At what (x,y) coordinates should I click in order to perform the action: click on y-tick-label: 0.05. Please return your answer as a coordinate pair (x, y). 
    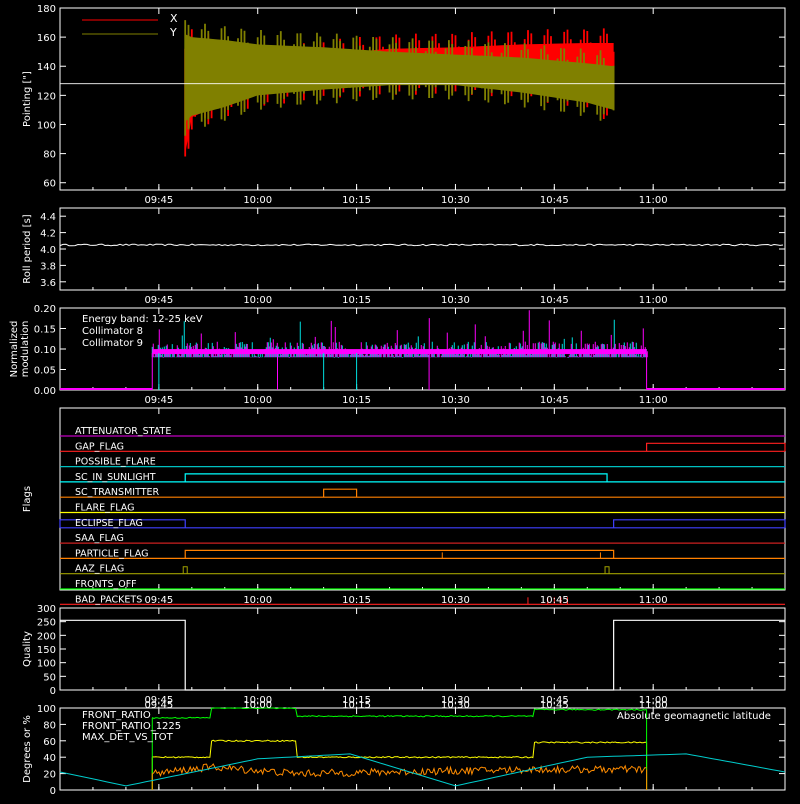
    Looking at the image, I should click on (45, 371).